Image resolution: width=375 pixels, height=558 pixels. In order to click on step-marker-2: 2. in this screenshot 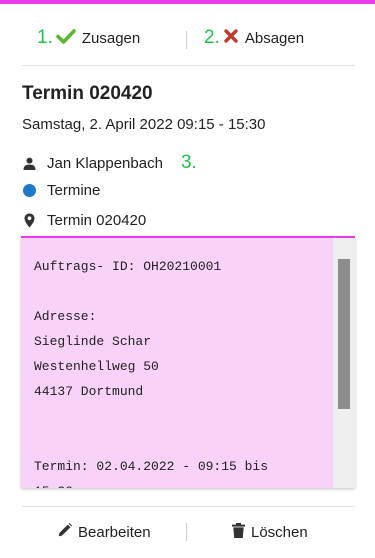, I will do `click(212, 37)`.